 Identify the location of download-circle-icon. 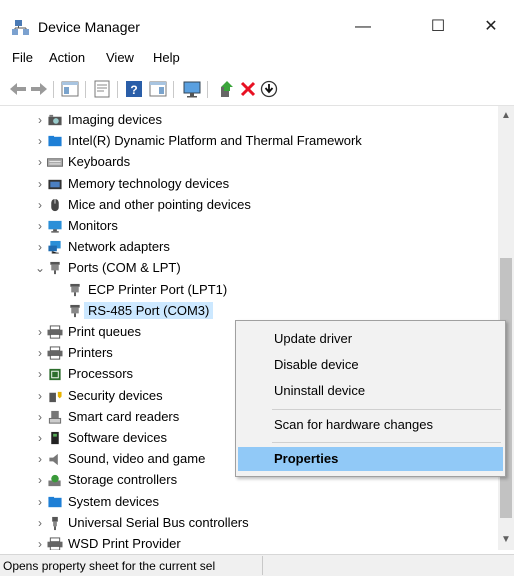
(269, 89).